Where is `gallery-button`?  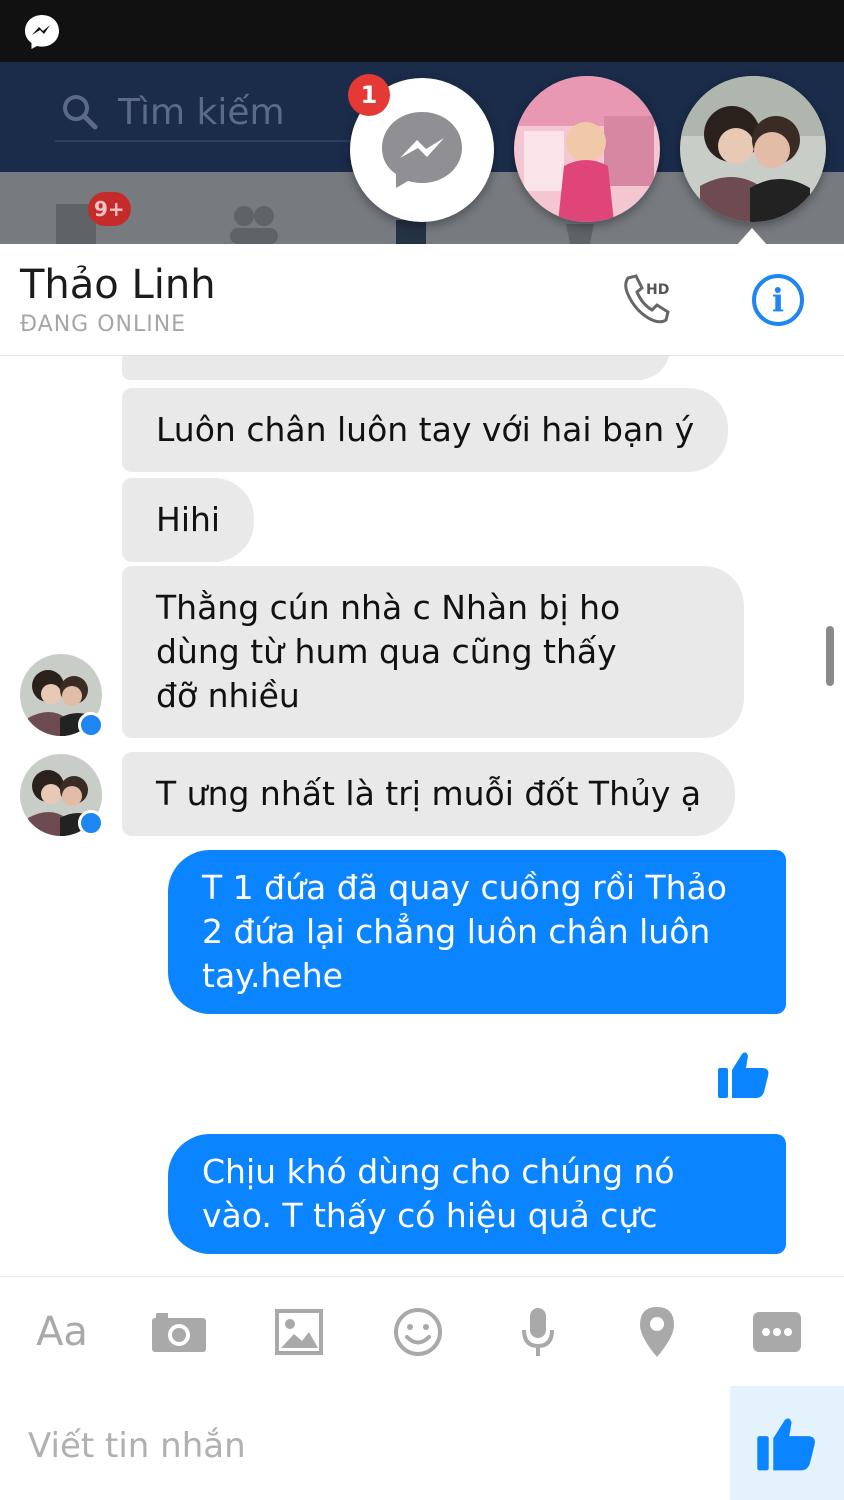 gallery-button is located at coordinates (299, 1332).